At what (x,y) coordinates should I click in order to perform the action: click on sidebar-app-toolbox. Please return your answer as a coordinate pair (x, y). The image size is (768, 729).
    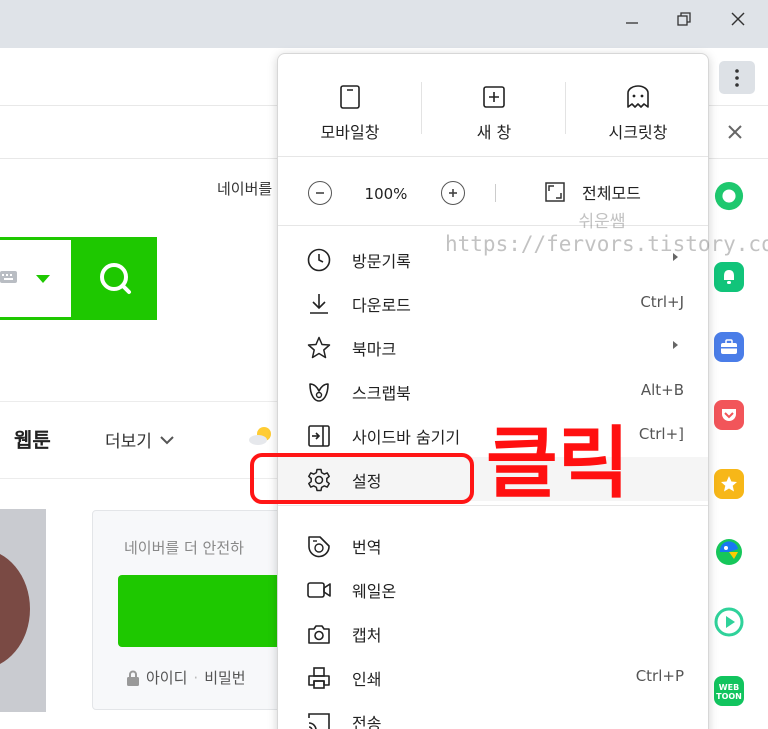
    Looking at the image, I should click on (729, 347).